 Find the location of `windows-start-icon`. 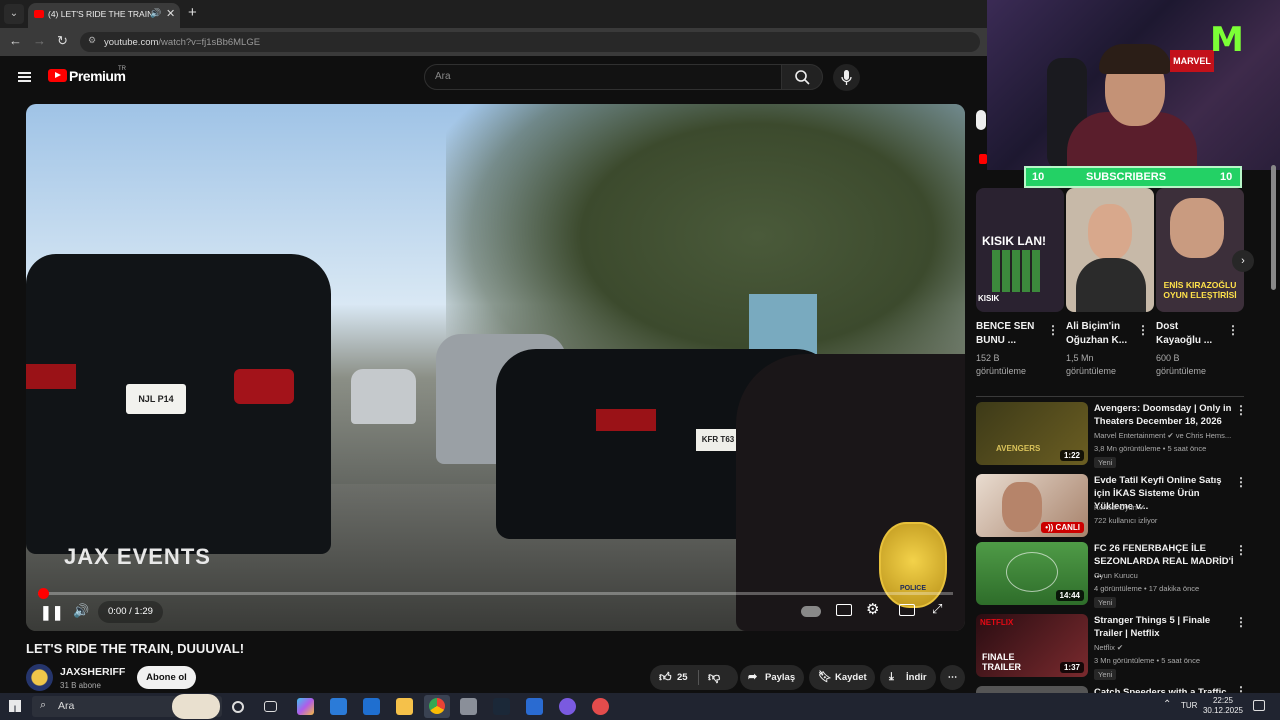

windows-start-icon is located at coordinates (15, 706).